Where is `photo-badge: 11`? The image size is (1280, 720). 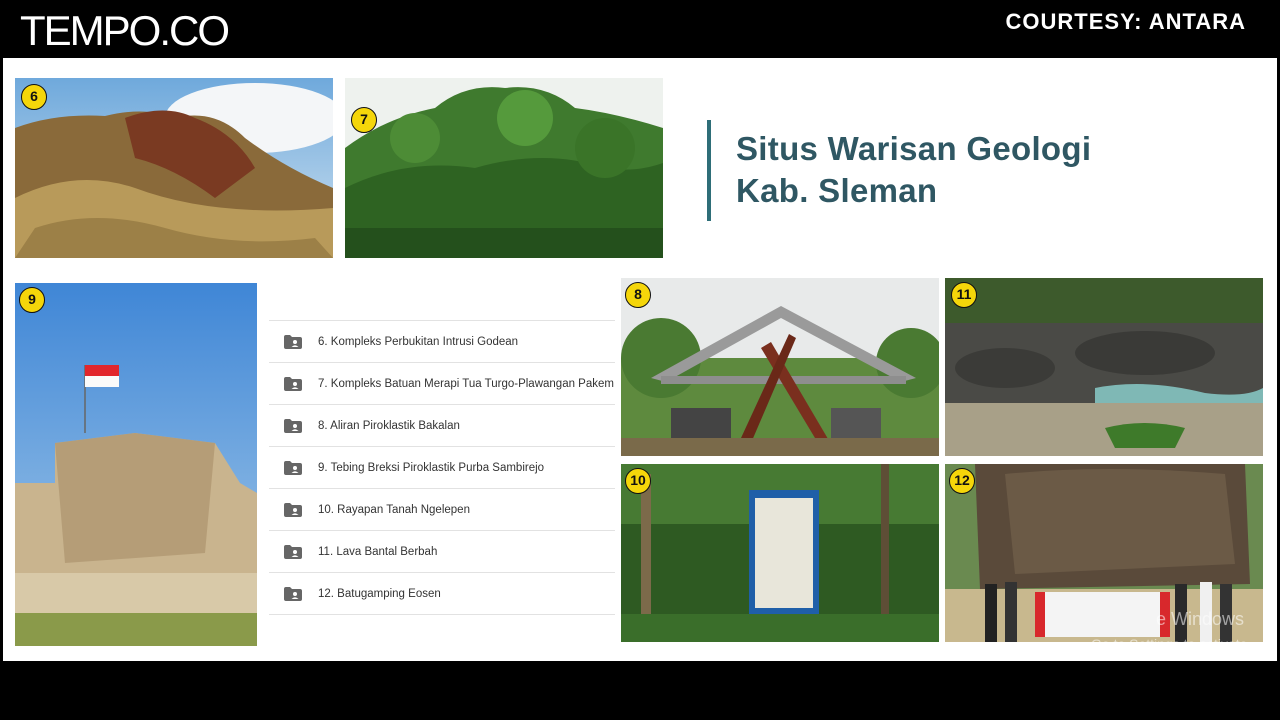 photo-badge: 11 is located at coordinates (964, 295).